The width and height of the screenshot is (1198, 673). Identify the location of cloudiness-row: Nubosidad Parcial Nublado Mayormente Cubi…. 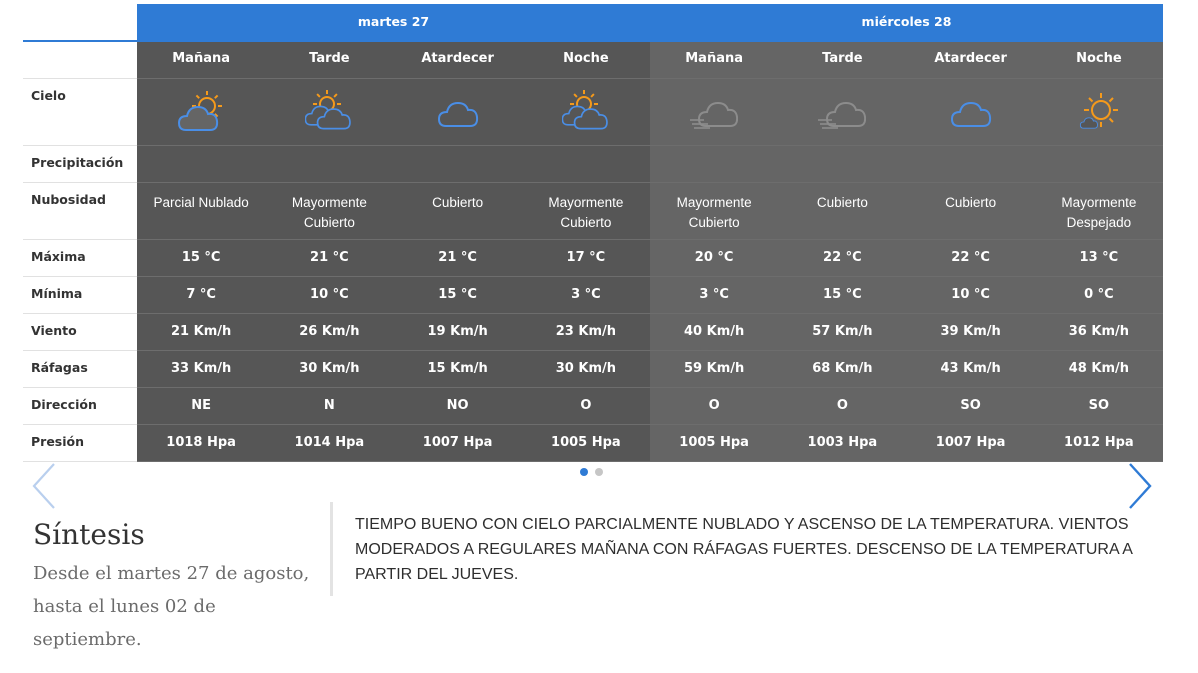
(593, 211).